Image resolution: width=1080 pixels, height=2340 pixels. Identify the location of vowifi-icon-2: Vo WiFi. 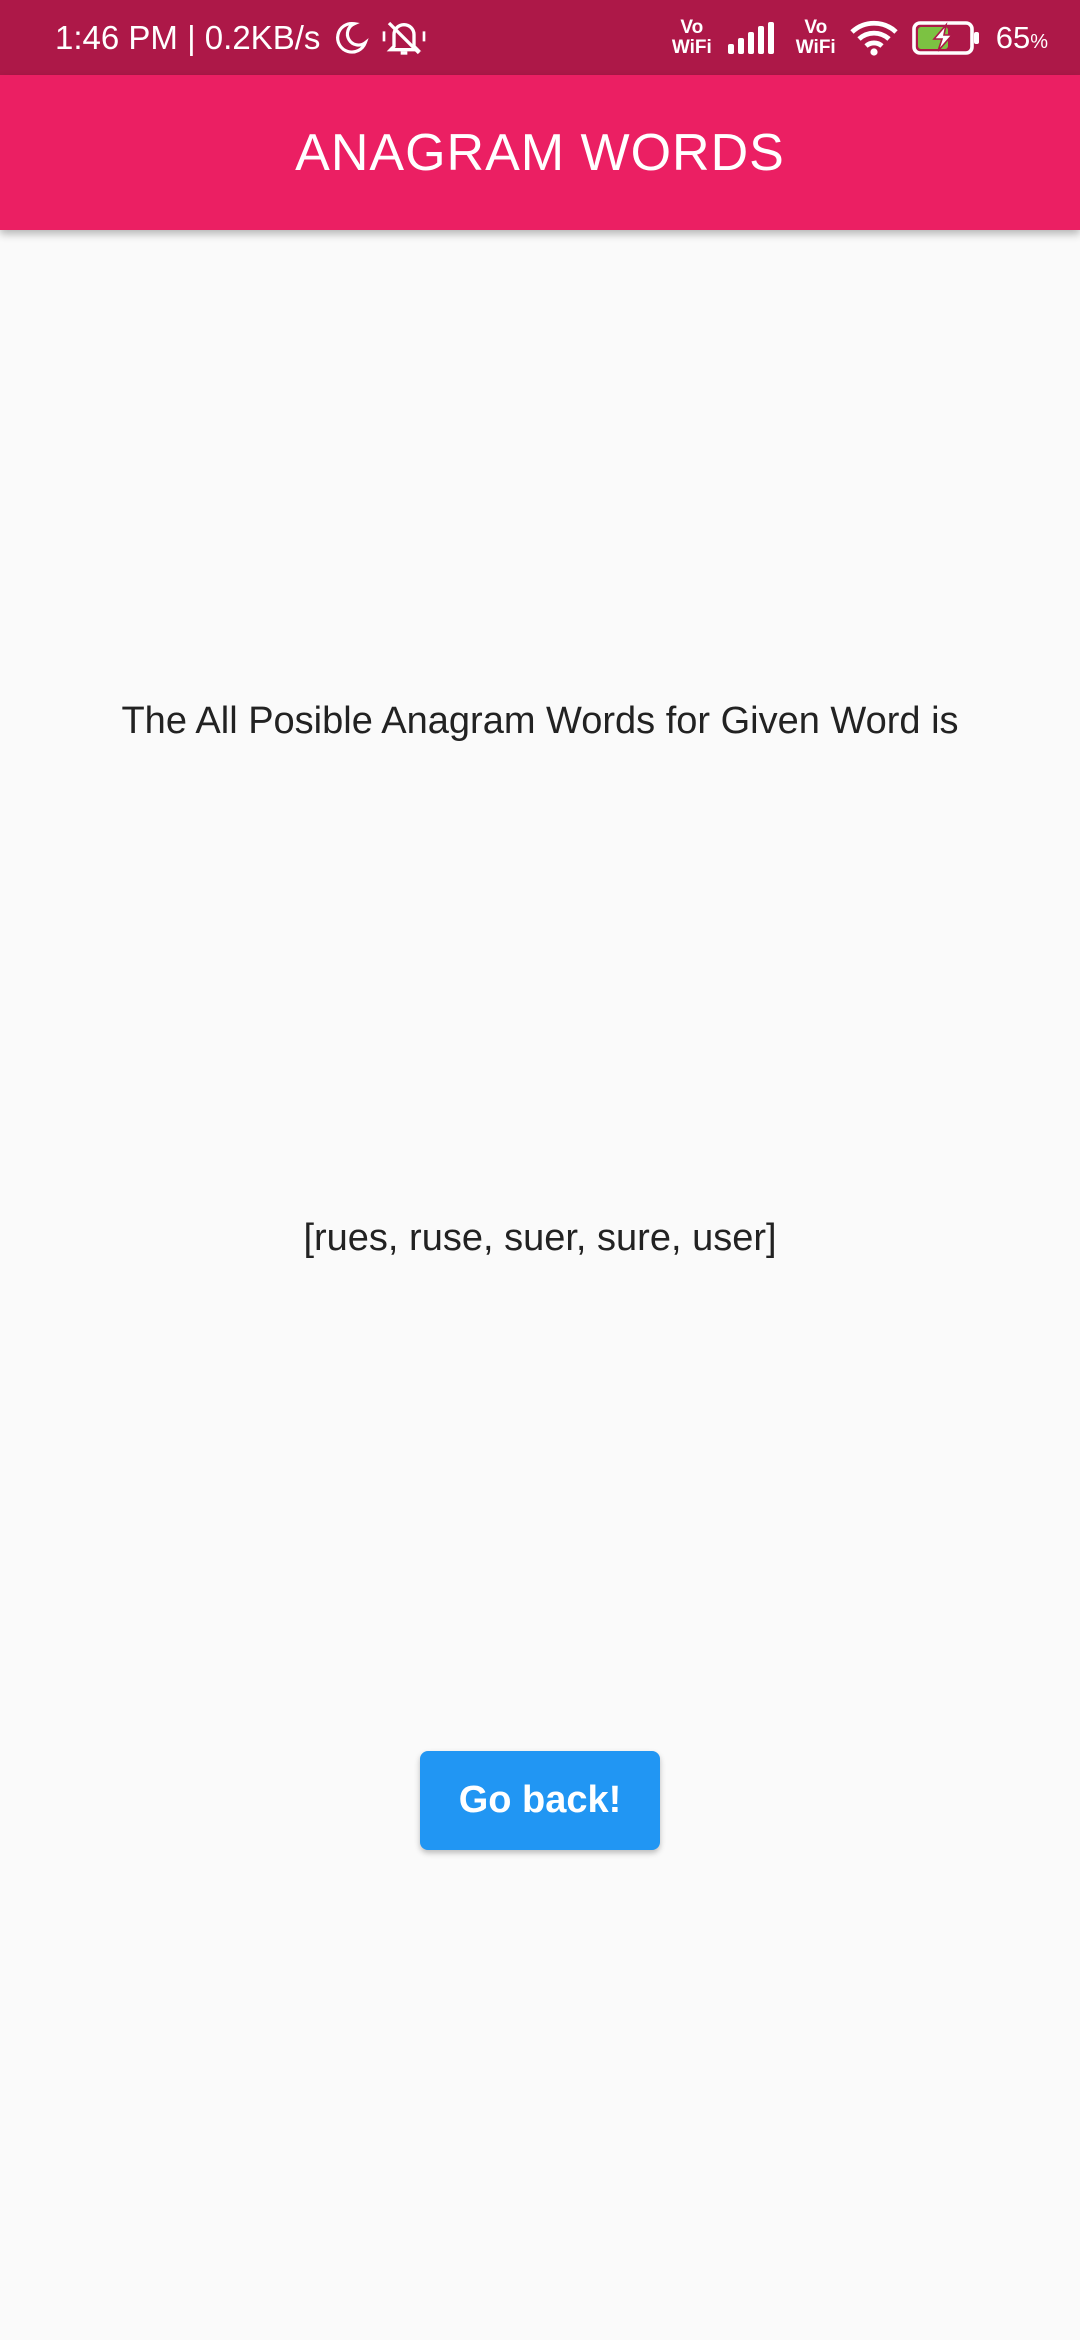
(815, 37).